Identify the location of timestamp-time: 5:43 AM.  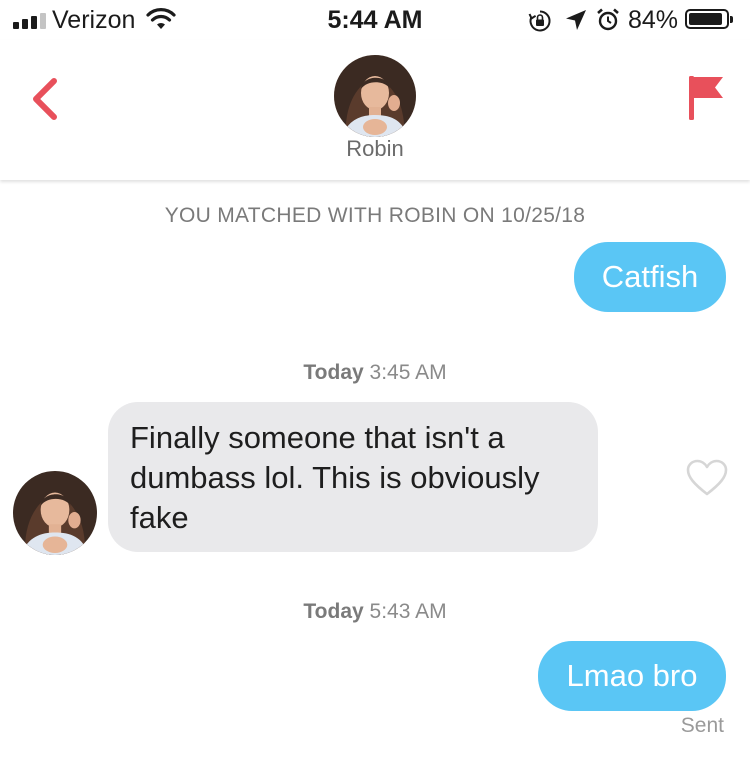
(408, 611).